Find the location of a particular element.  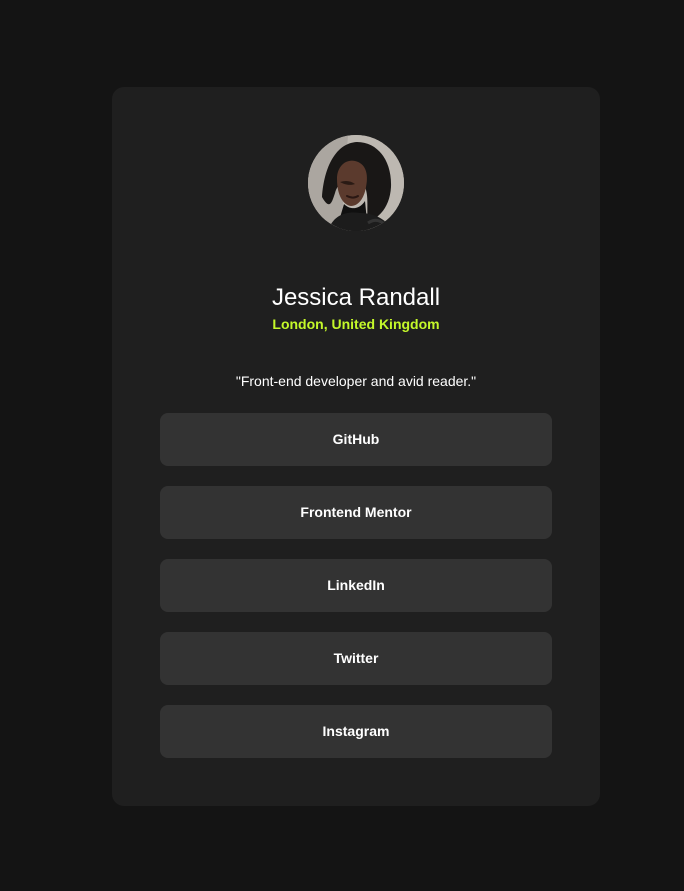

profile-photo-icon is located at coordinates (356, 183).